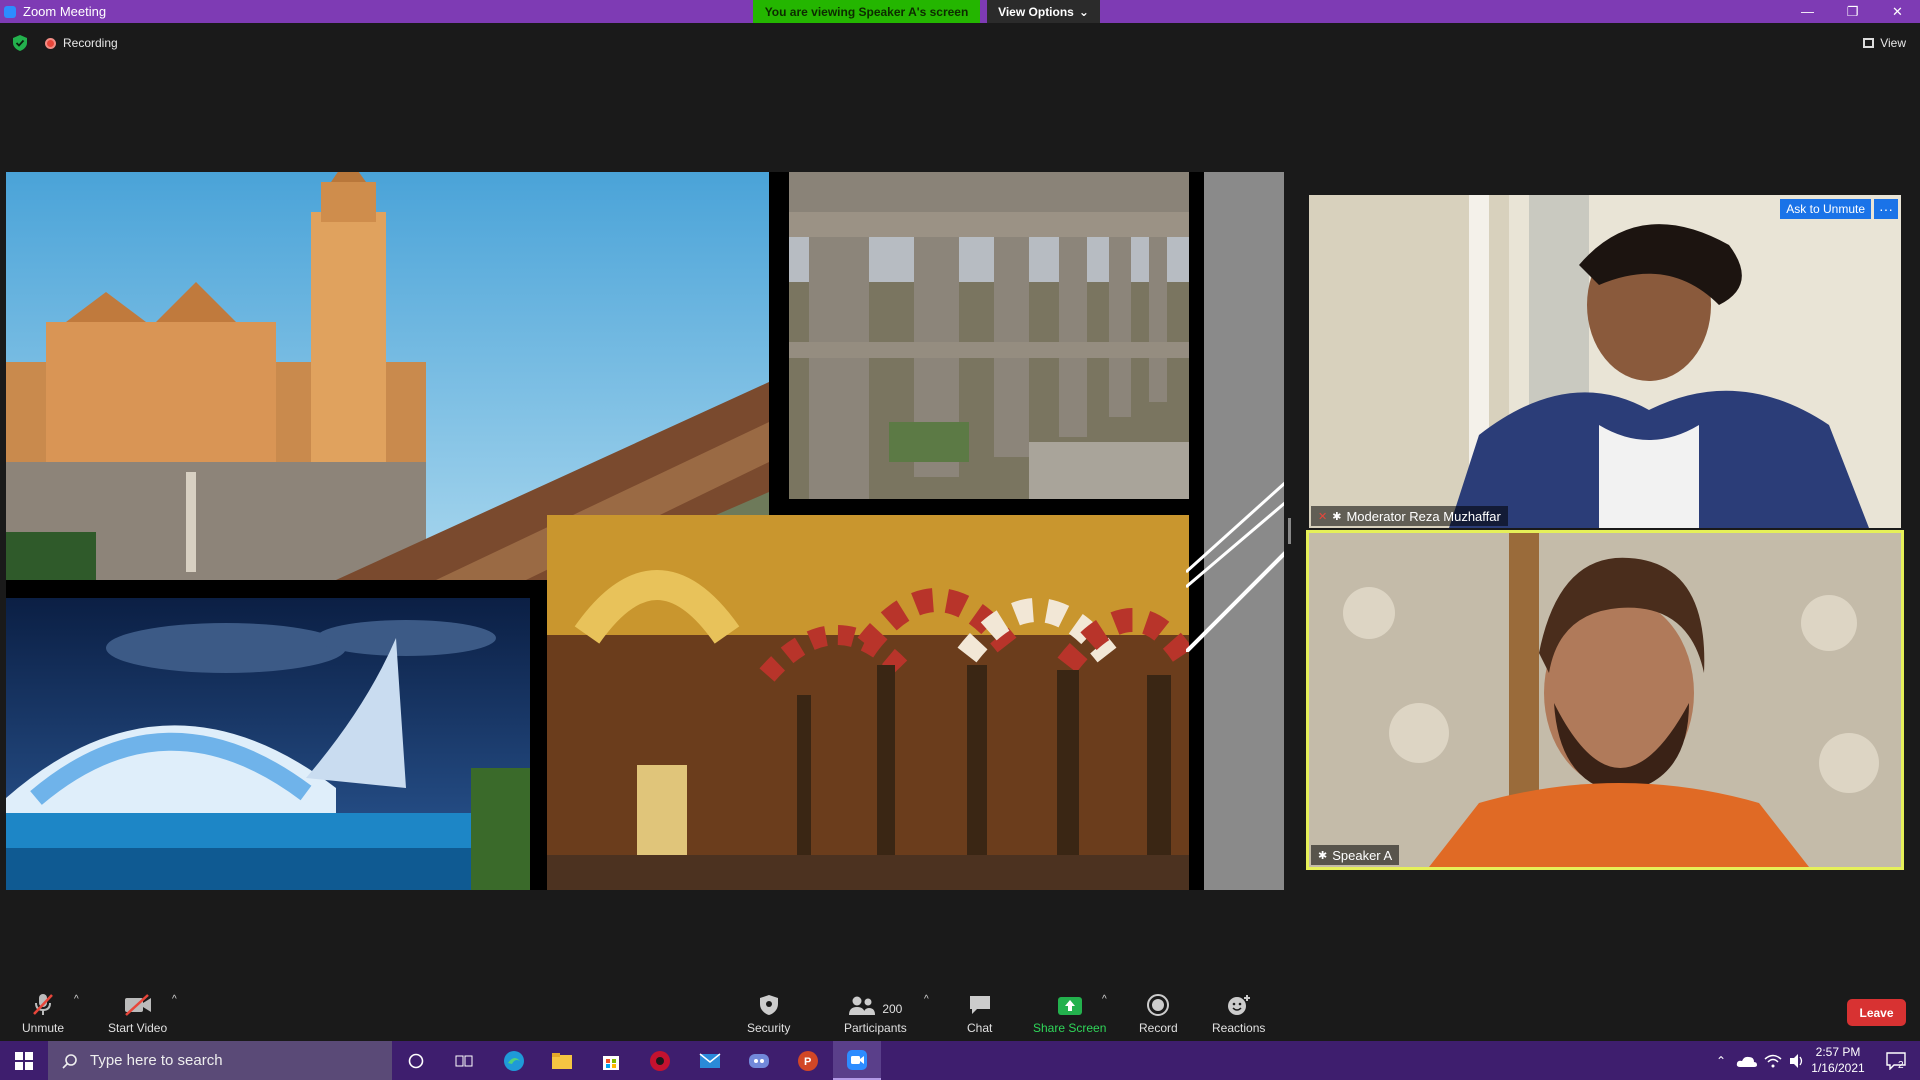  I want to click on start-button, so click(24, 1060).